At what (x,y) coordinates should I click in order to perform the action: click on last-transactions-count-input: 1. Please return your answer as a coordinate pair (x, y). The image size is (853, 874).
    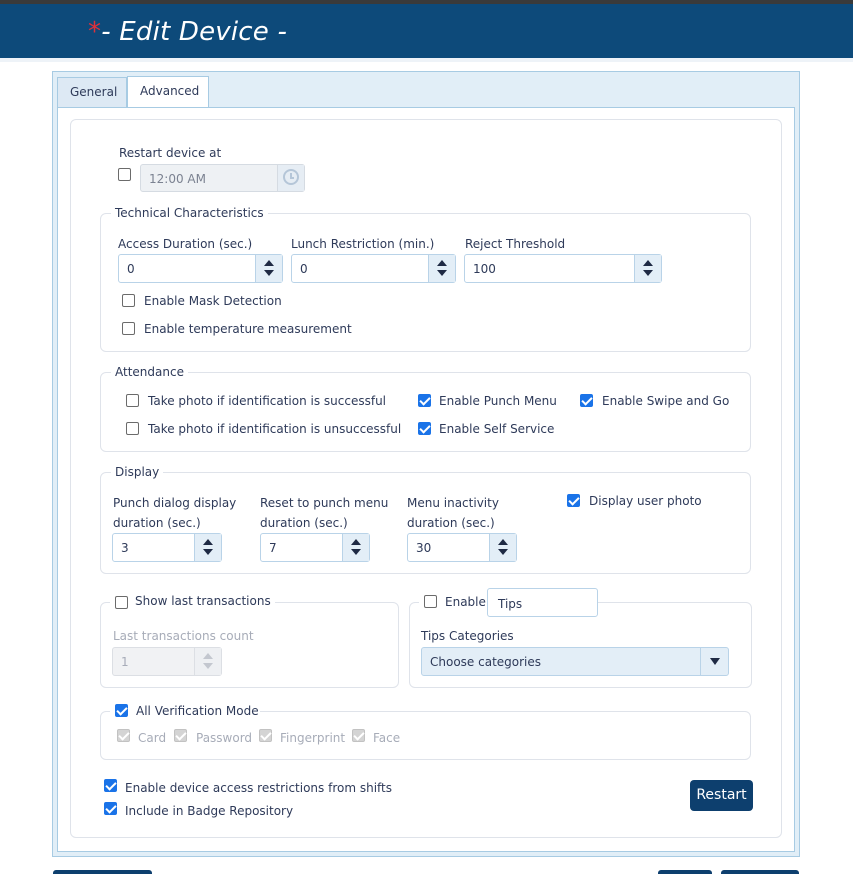
    Looking at the image, I should click on (167, 661).